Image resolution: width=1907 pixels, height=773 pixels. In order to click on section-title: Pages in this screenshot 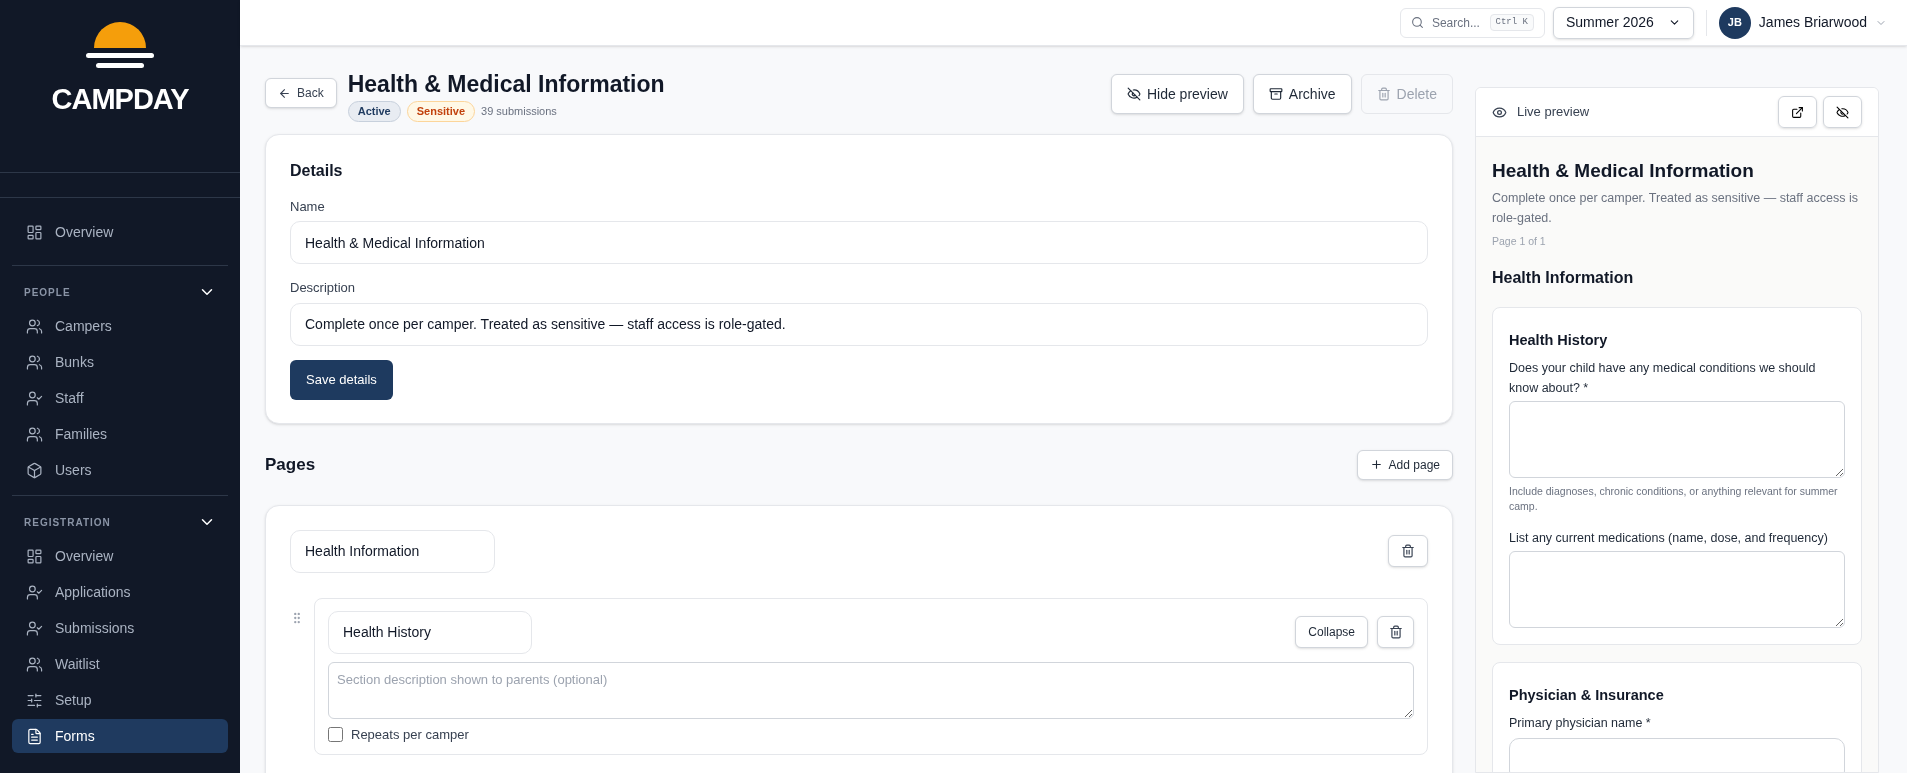, I will do `click(290, 464)`.